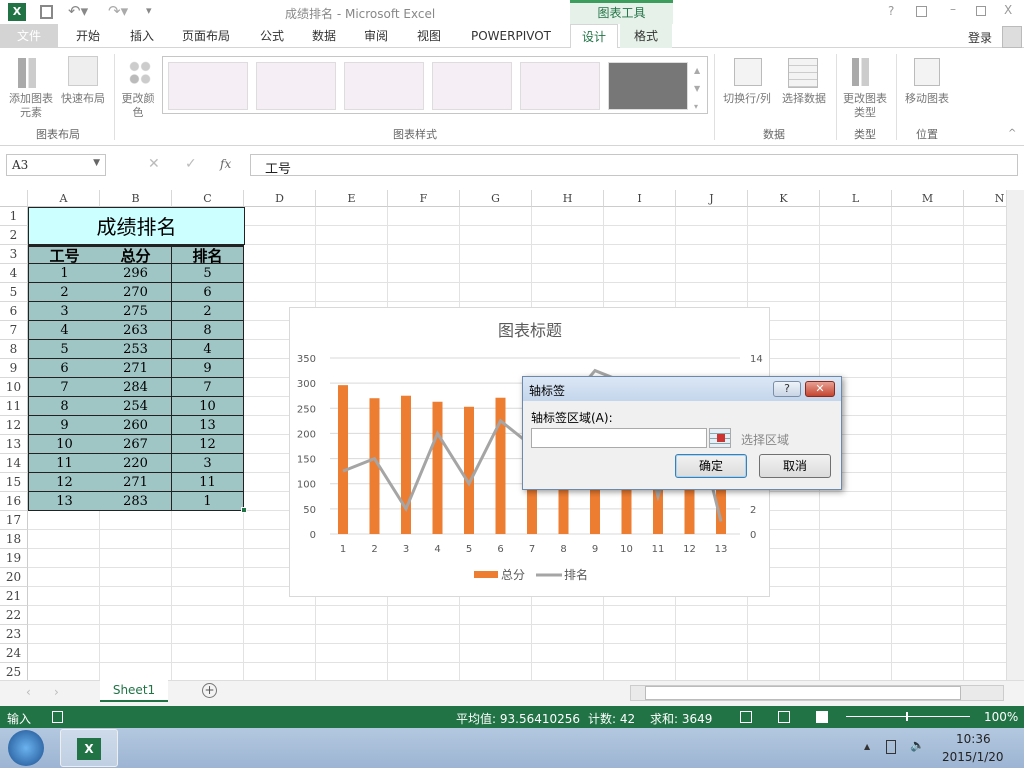 The image size is (1024, 768). I want to click on tab-3: 页面布局, so click(206, 36).